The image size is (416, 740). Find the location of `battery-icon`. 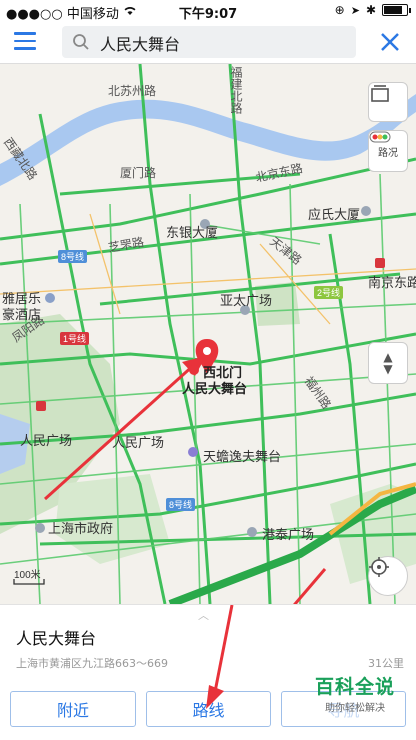

battery-icon is located at coordinates (396, 10).